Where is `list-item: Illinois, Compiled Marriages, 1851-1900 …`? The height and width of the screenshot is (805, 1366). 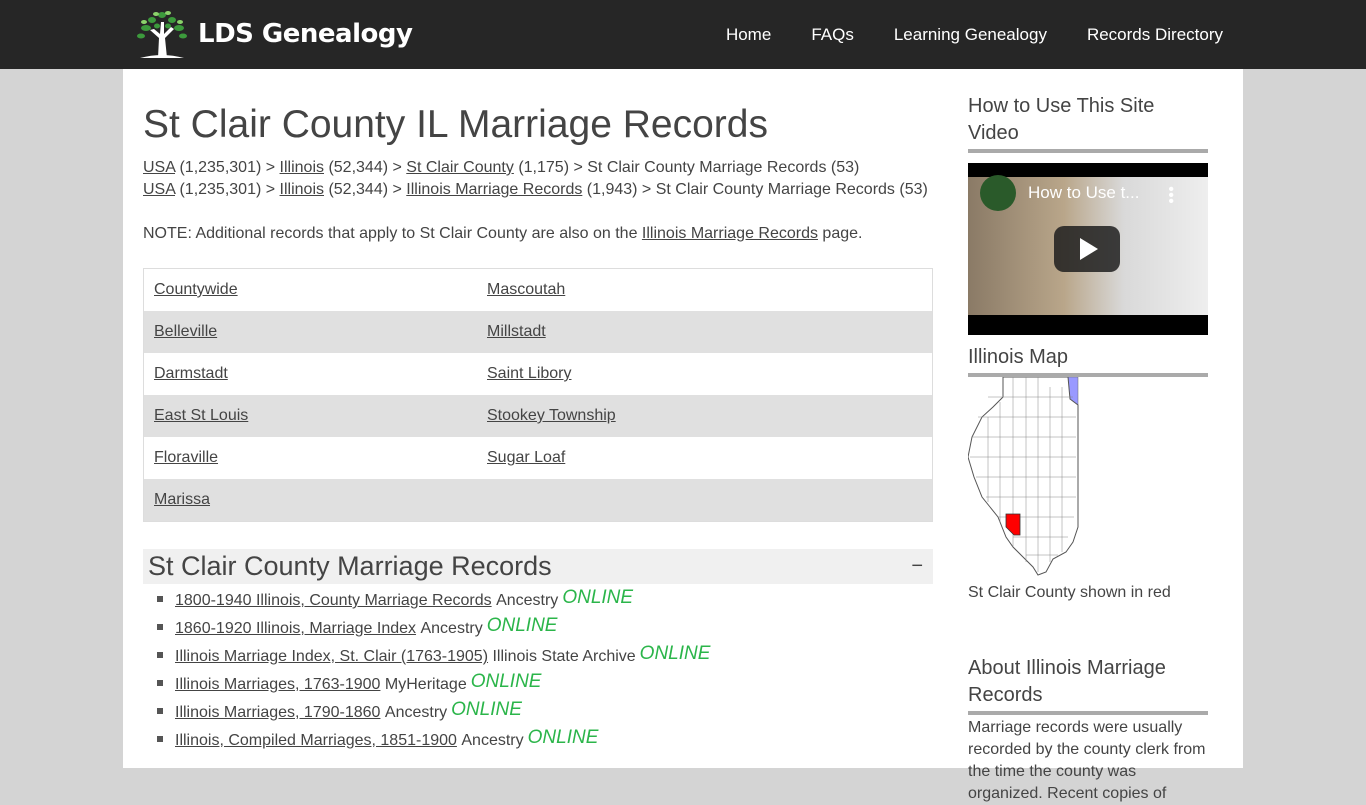 list-item: Illinois, Compiled Marriages, 1851-1900 … is located at coordinates (545, 740).